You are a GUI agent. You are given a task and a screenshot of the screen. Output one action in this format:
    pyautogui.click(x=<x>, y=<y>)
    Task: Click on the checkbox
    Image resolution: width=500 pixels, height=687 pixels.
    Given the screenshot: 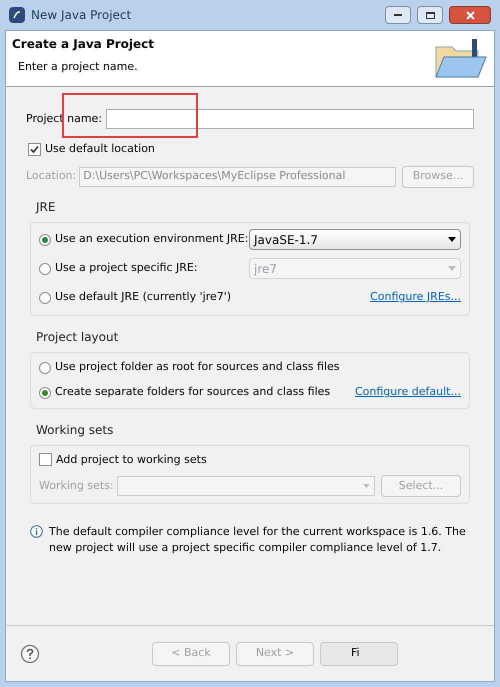 What is the action you would take?
    pyautogui.click(x=34, y=149)
    